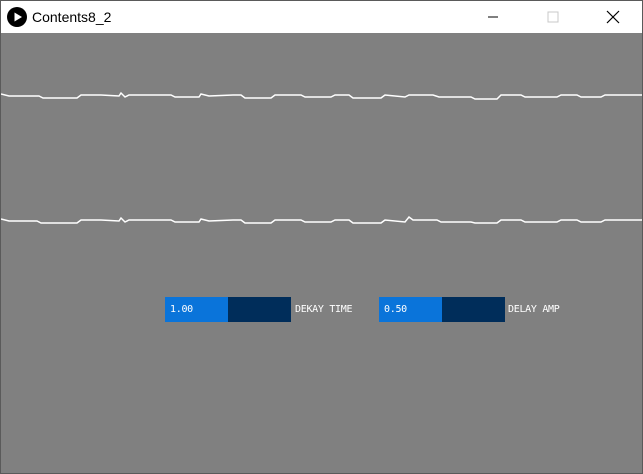  What do you see at coordinates (72, 17) in the screenshot?
I see `window-title: Contents8_2` at bounding box center [72, 17].